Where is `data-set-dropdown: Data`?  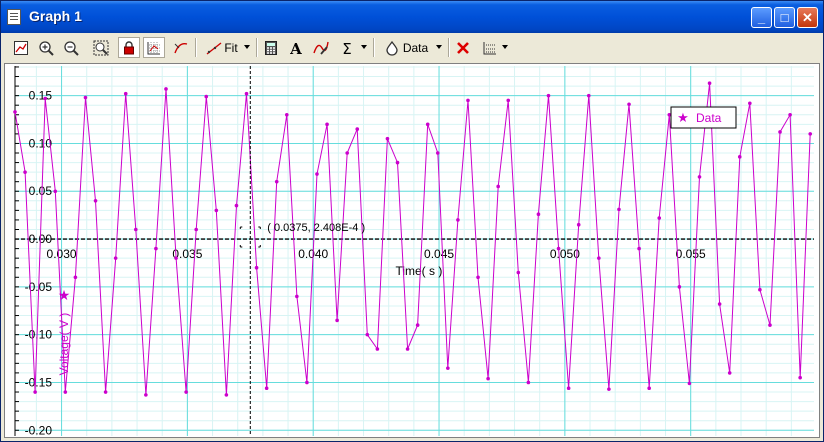
data-set-dropdown: Data is located at coordinates (411, 47).